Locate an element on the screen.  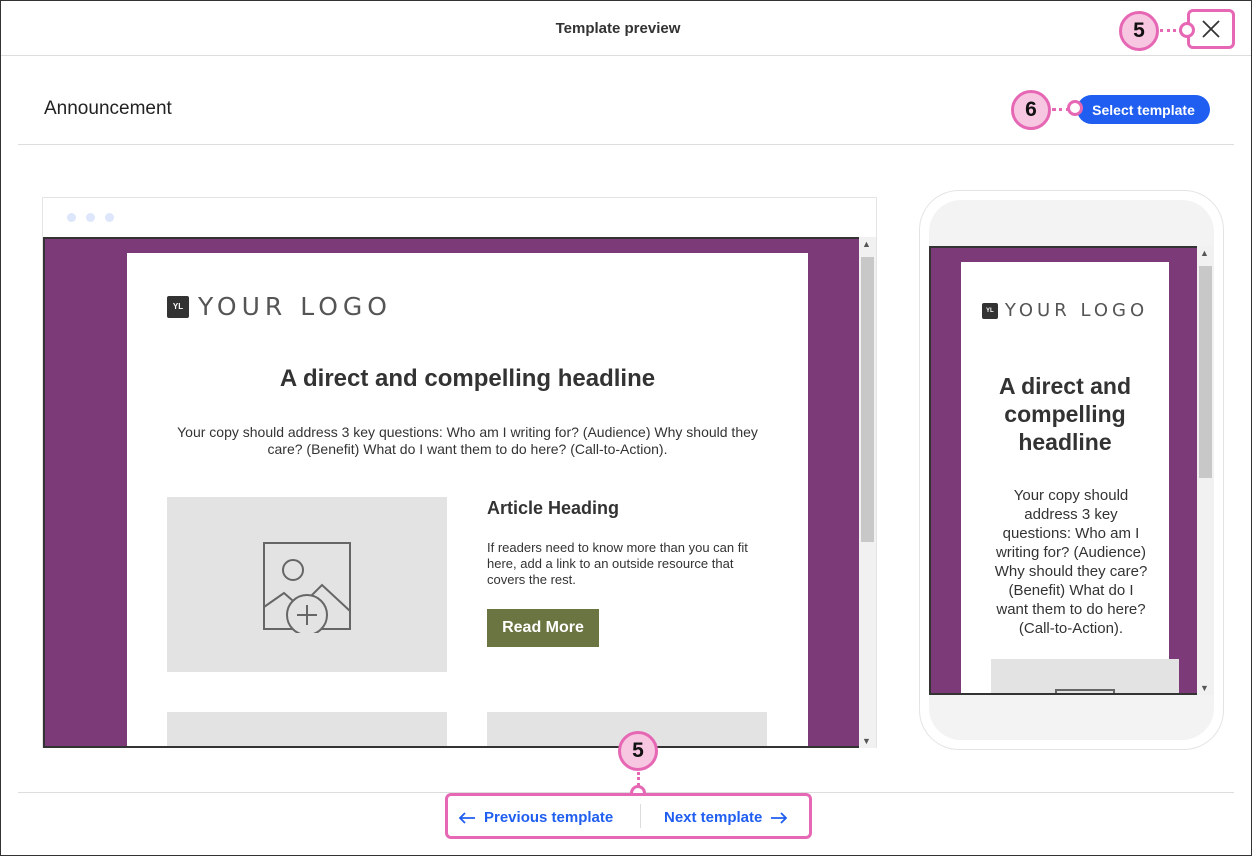
image-add-icon is located at coordinates (307, 587).